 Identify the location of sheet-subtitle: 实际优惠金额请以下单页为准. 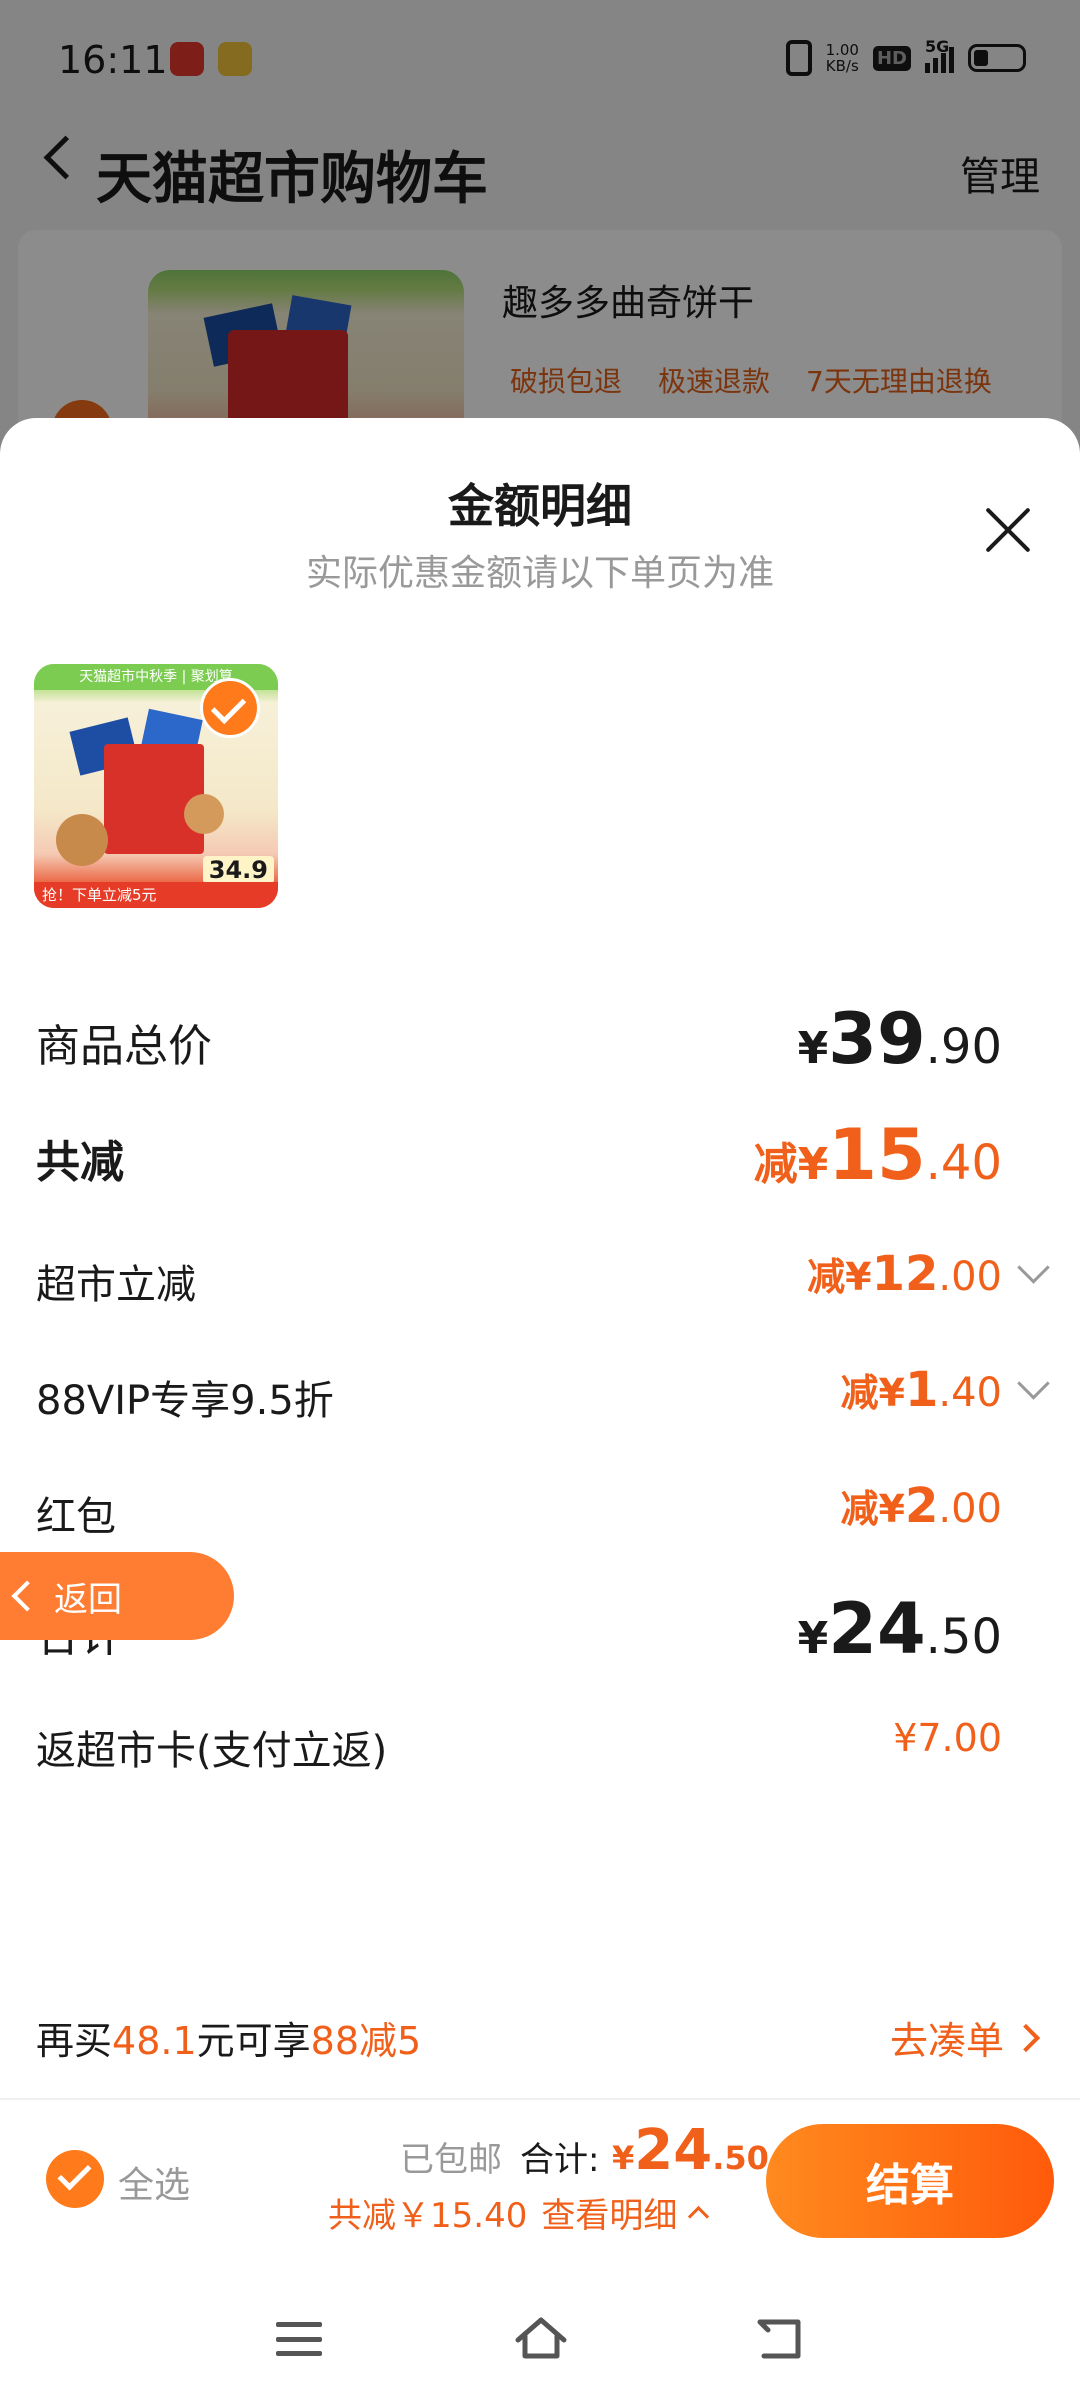
(539, 573).